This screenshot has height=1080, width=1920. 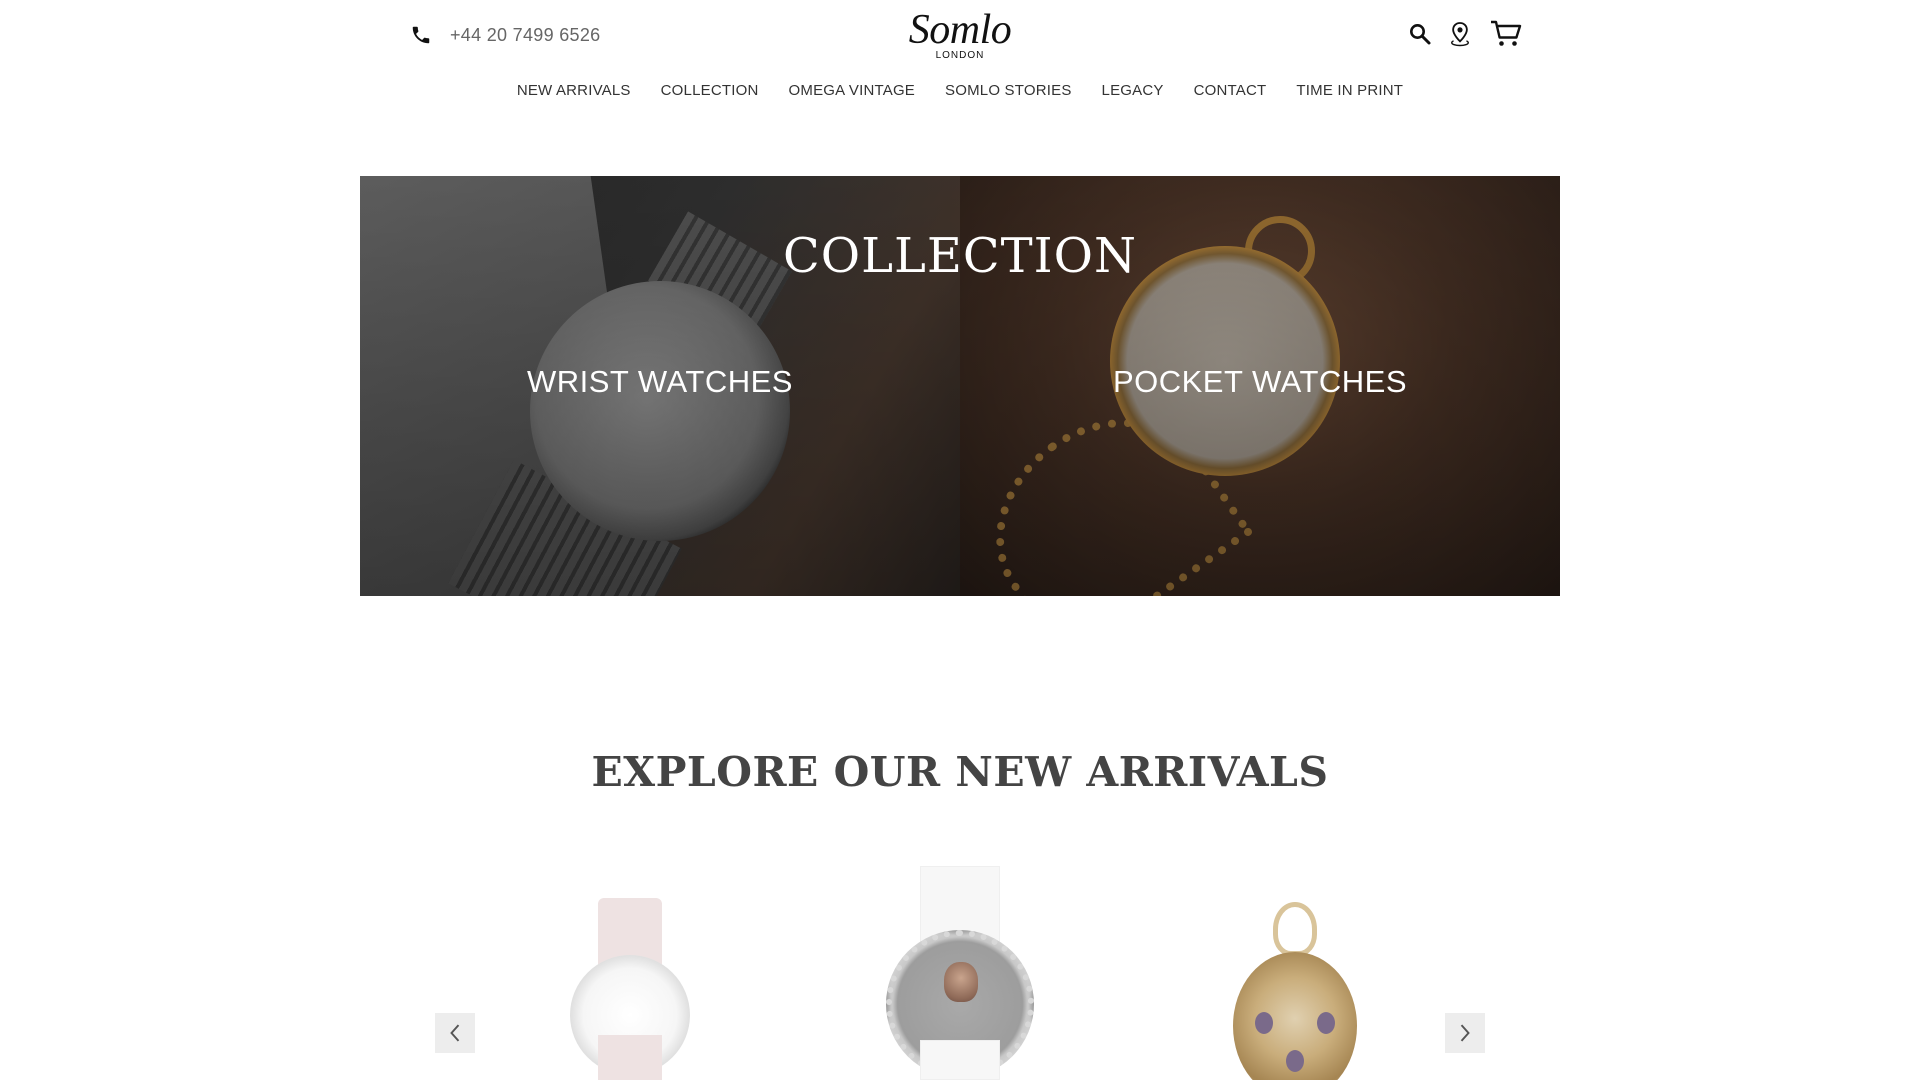 I want to click on header-tools, so click(x=1466, y=34).